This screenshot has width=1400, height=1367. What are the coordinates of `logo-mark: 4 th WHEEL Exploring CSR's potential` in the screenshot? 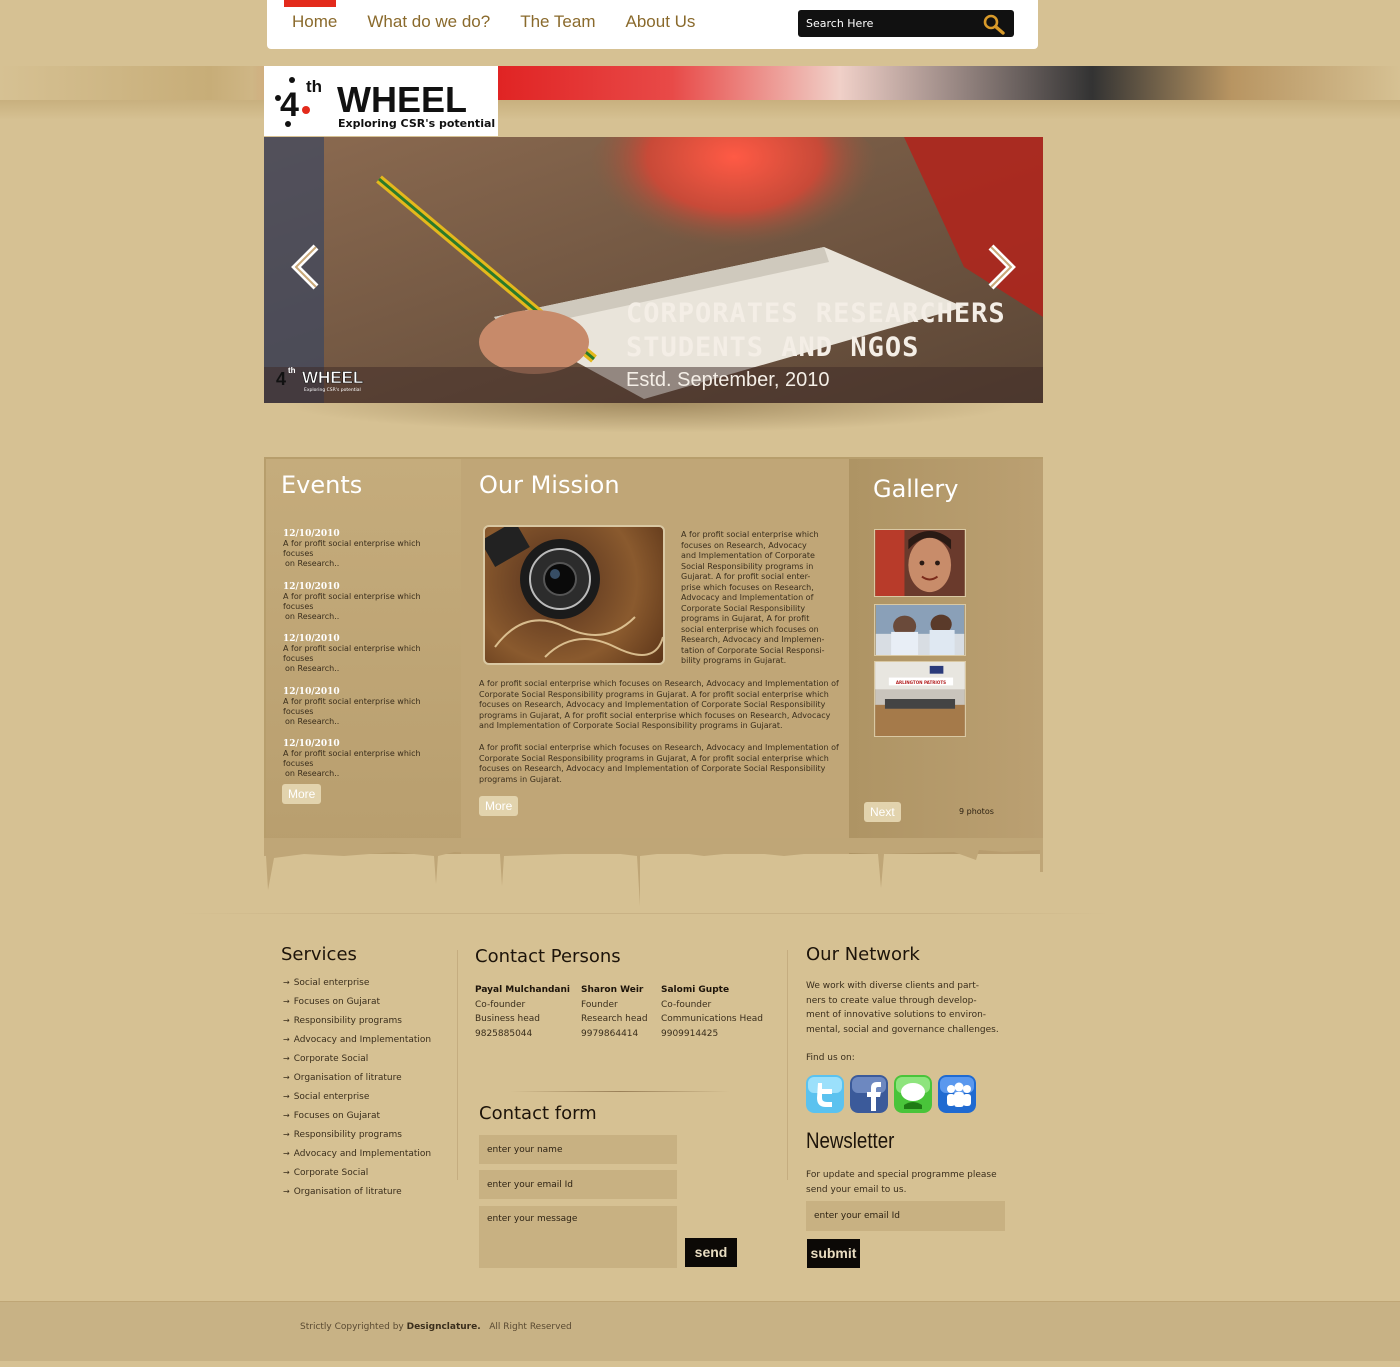 It's located at (385, 103).